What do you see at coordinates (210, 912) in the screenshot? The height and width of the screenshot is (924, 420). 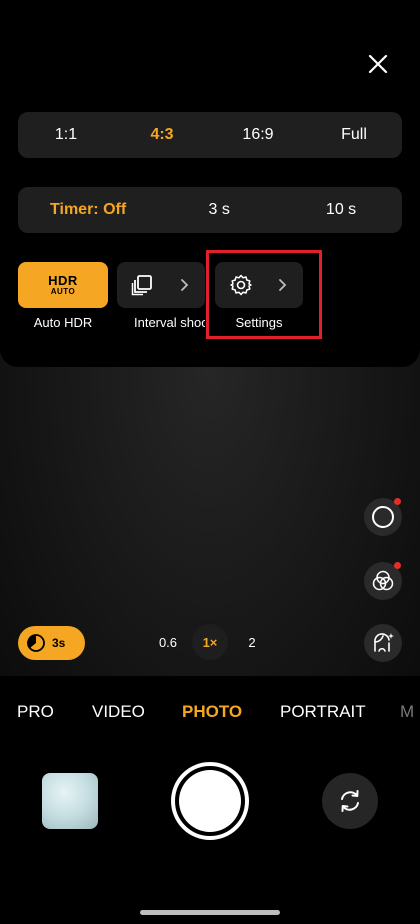 I see `home-indicator` at bounding box center [210, 912].